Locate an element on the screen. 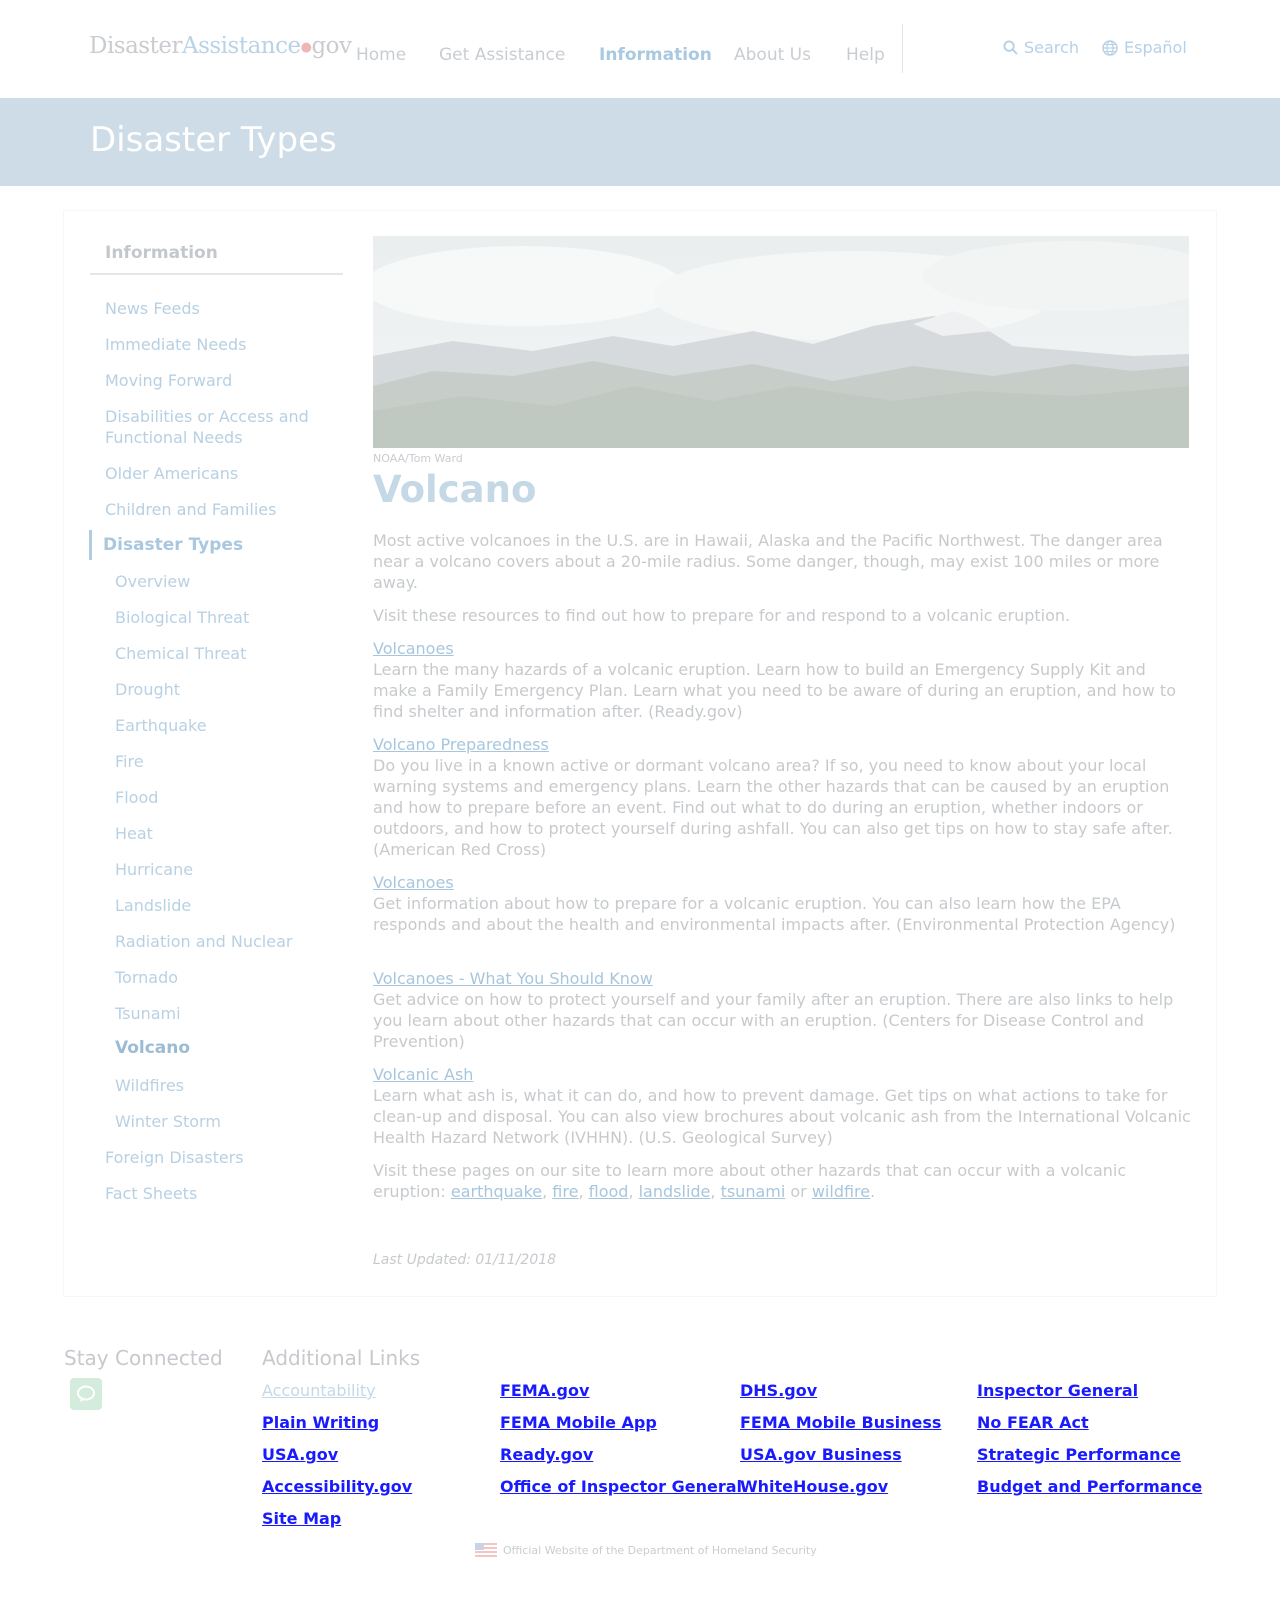  resource-link-volcano-preparedness: Volcano Preparedness is located at coordinates (461, 744).